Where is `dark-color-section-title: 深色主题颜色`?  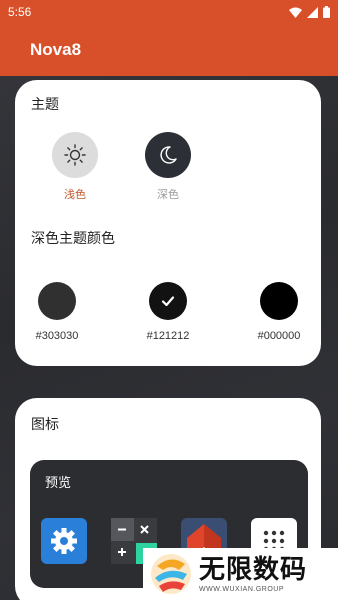
dark-color-section-title: 深色主题颜色 is located at coordinates (73, 239).